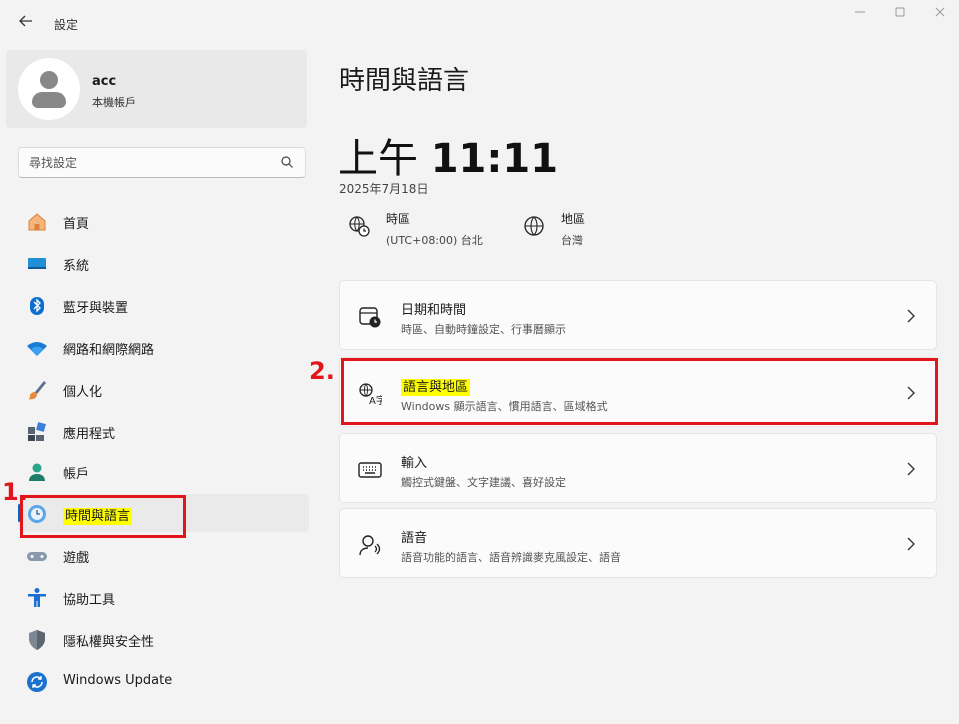 Image resolution: width=959 pixels, height=724 pixels. What do you see at coordinates (76, 474) in the screenshot?
I see `sidebar-item-label: 帳戶` at bounding box center [76, 474].